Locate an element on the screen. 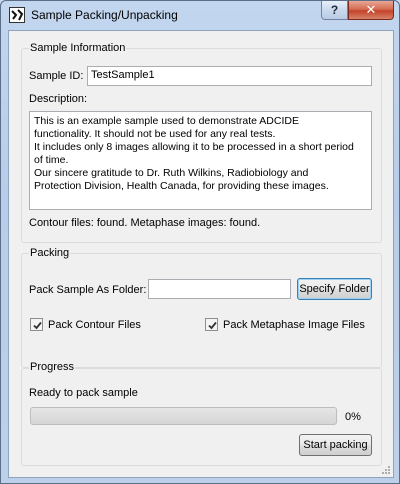 This screenshot has width=400, height=484. progress-status-text: Ready to pack sample is located at coordinates (83, 393).